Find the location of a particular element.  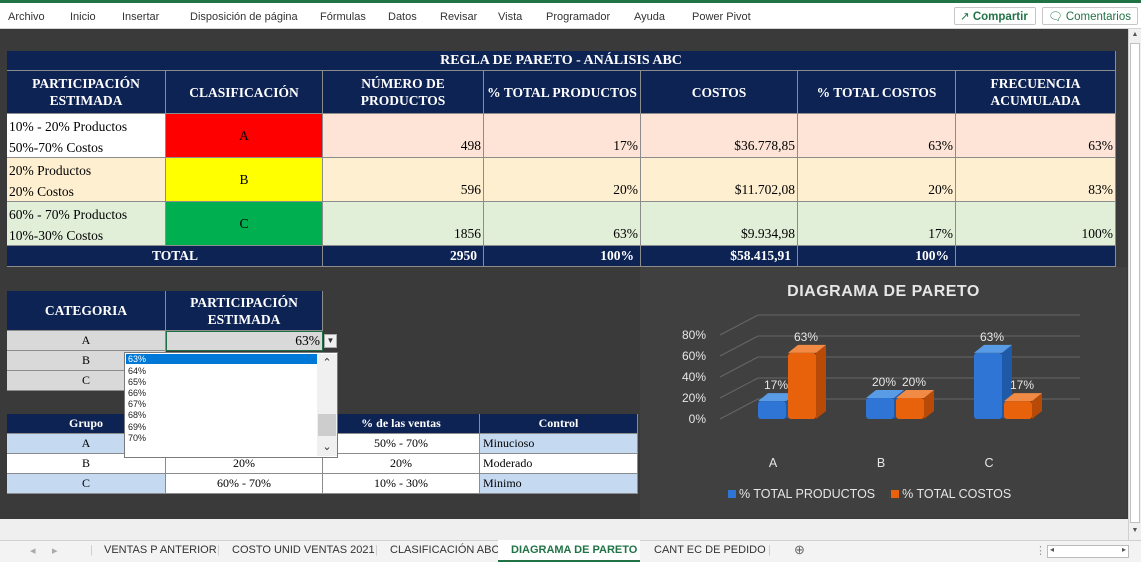

pareto-table-title: REGLA DE PARETO - ANÁLISIS ABC is located at coordinates (561, 61).